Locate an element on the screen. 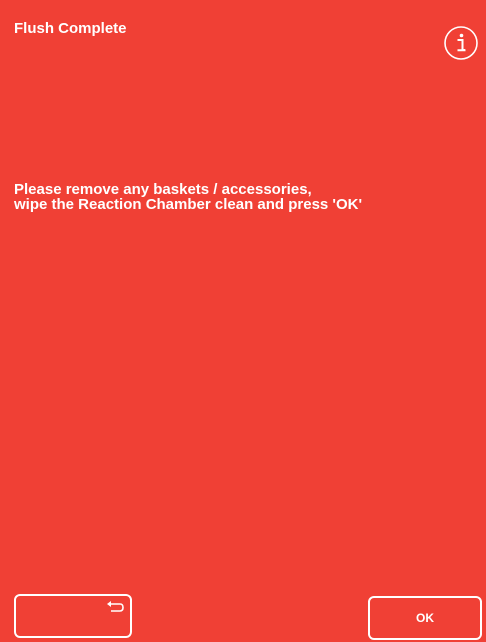 Image resolution: width=486 pixels, height=642 pixels. page-title: Flush Complete is located at coordinates (70, 28).